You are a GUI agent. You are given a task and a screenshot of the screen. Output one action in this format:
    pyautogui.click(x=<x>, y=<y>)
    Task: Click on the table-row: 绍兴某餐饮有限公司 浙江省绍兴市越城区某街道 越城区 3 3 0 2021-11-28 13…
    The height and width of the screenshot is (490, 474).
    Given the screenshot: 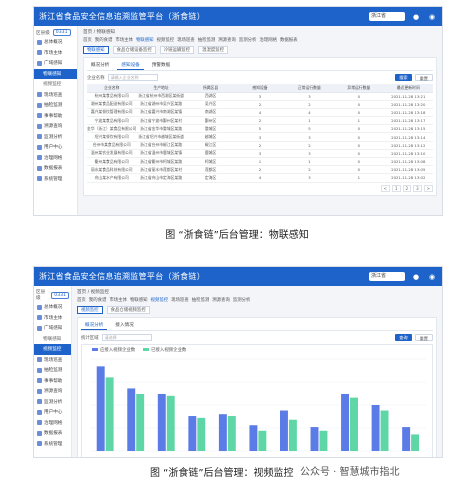 What is the action you would take?
    pyautogui.click(x=260, y=137)
    